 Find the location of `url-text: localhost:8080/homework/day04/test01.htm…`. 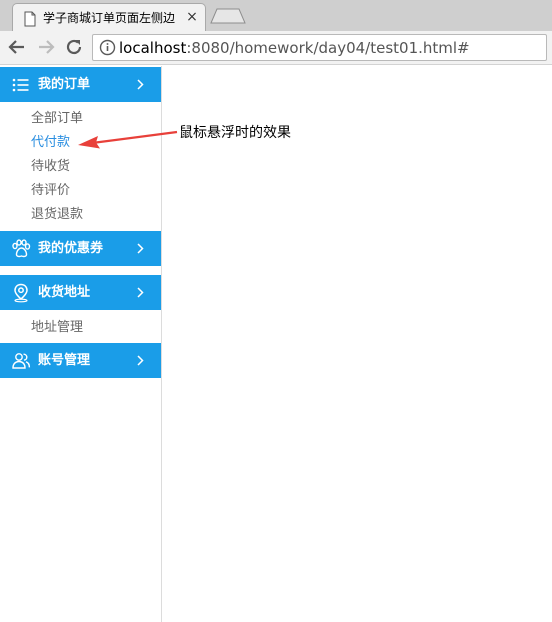

url-text: localhost:8080/homework/day04/test01.htm… is located at coordinates (294, 48).